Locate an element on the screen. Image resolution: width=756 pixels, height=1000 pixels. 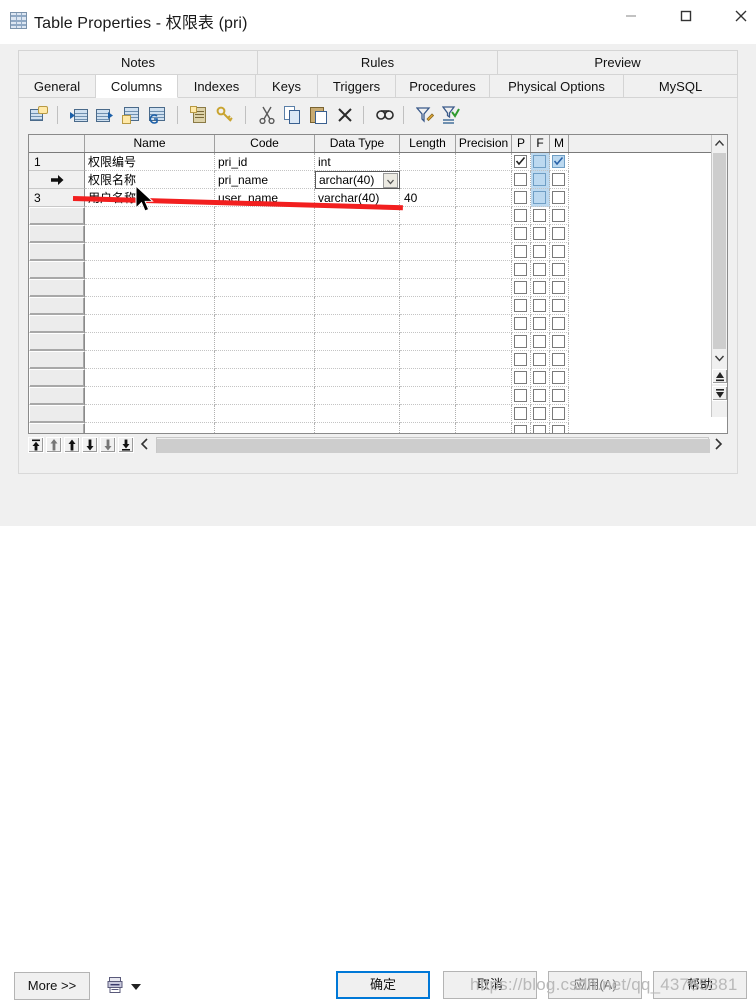
cell-name: 用户名称 is located at coordinates (150, 198).